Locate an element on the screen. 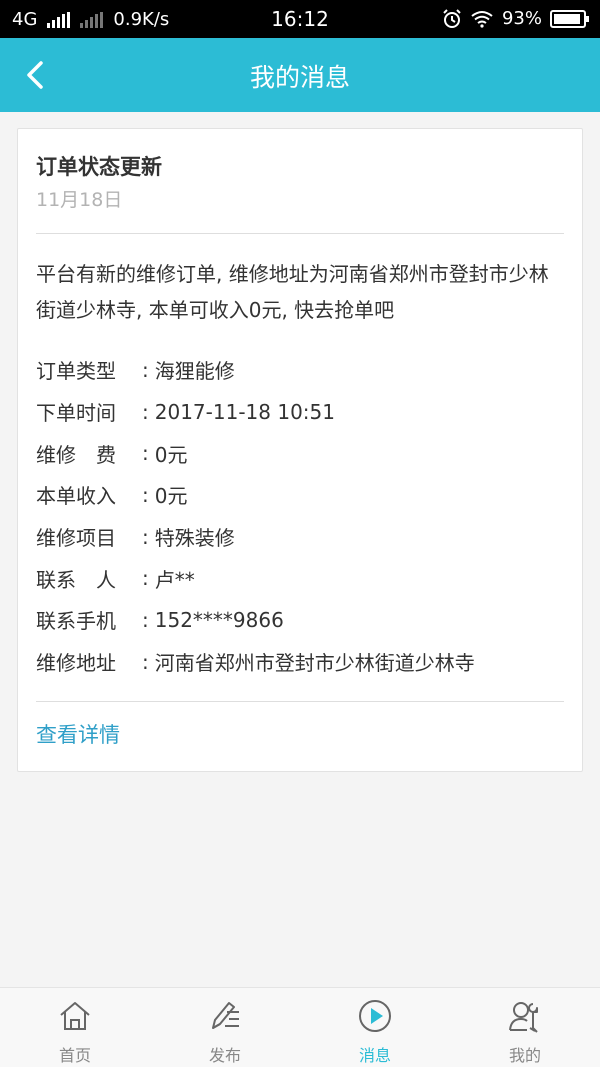  field-row: 维修项目: 特殊装修 is located at coordinates (301, 537).